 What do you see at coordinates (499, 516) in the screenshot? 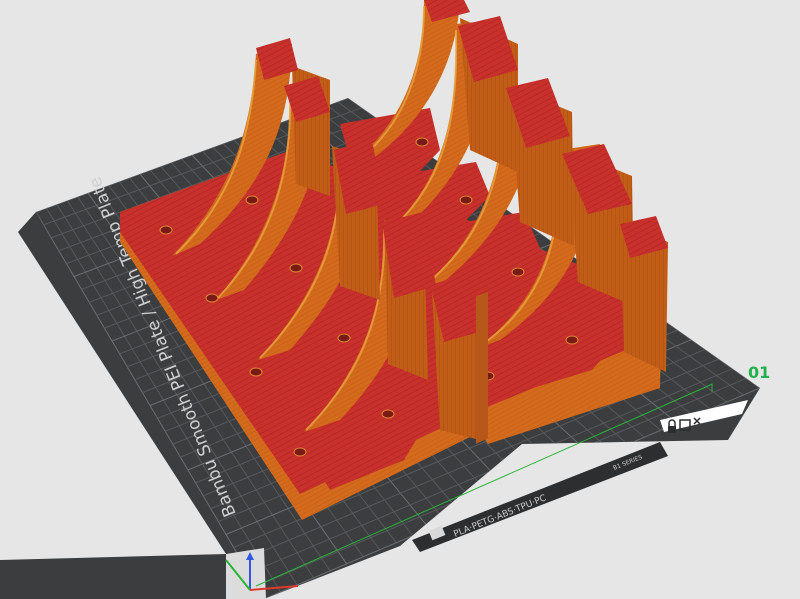
I see `plate-materials-label: PLA·PETG·ABS·TPU·PC` at bounding box center [499, 516].